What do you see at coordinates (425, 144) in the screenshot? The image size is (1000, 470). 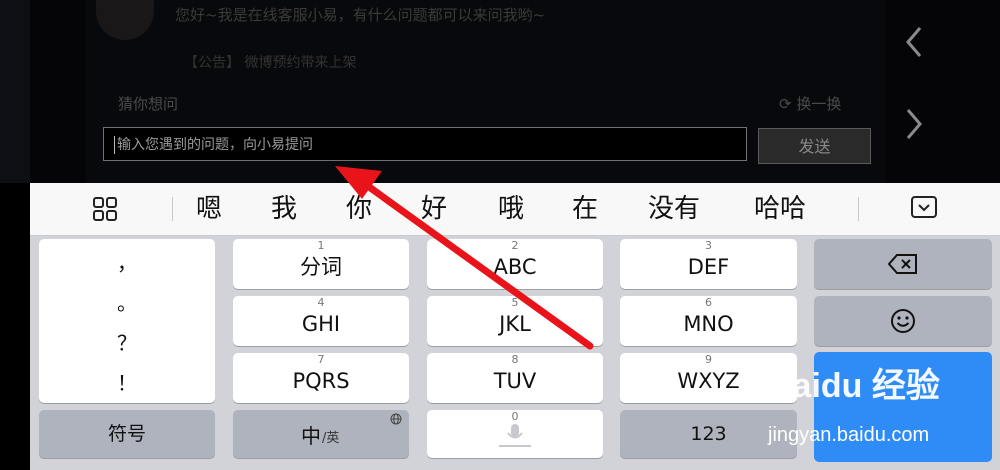 I see `question-input: 输入您遇到的问题，向小易提问` at bounding box center [425, 144].